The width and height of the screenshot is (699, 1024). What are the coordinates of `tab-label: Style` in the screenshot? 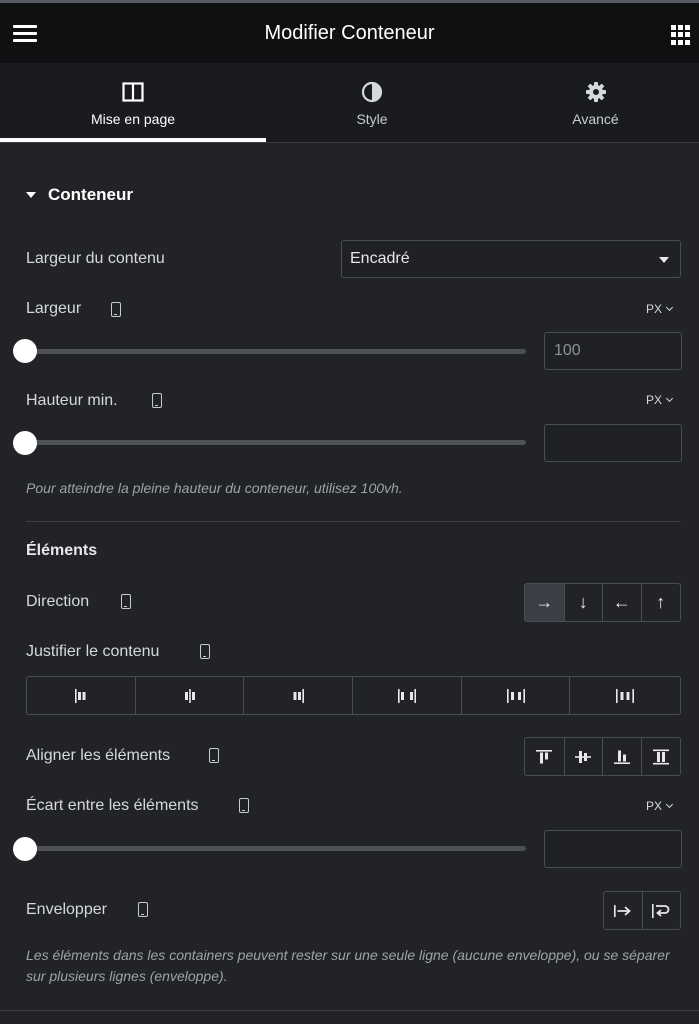 It's located at (372, 119).